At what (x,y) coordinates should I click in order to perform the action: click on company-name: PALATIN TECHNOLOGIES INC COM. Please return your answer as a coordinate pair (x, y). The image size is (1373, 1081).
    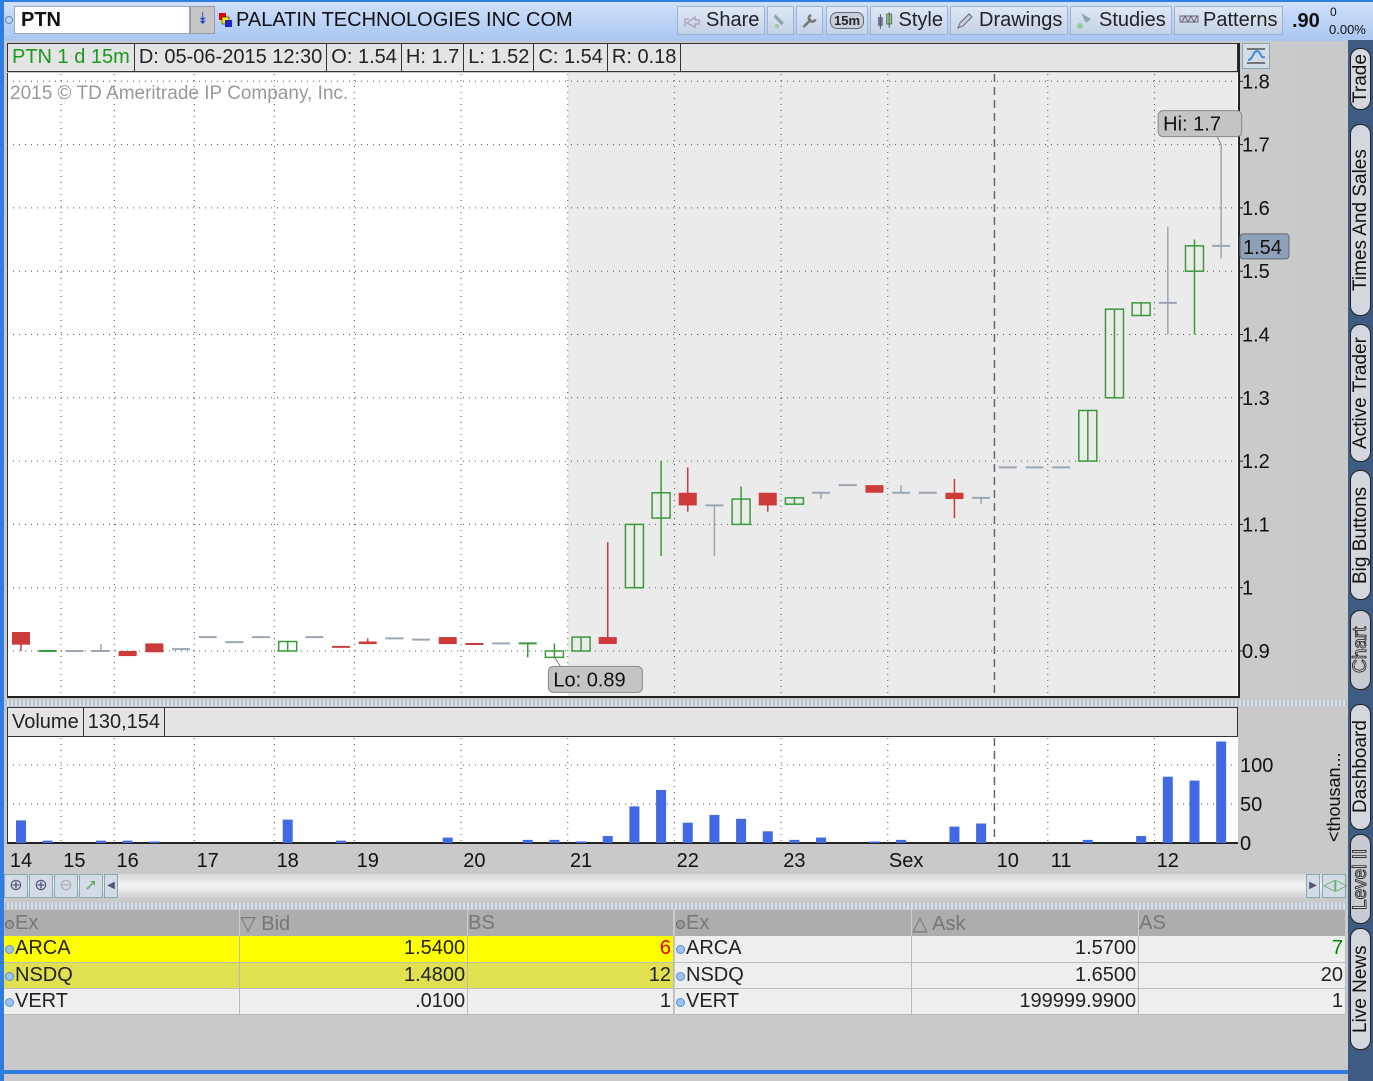
    Looking at the image, I should click on (404, 20).